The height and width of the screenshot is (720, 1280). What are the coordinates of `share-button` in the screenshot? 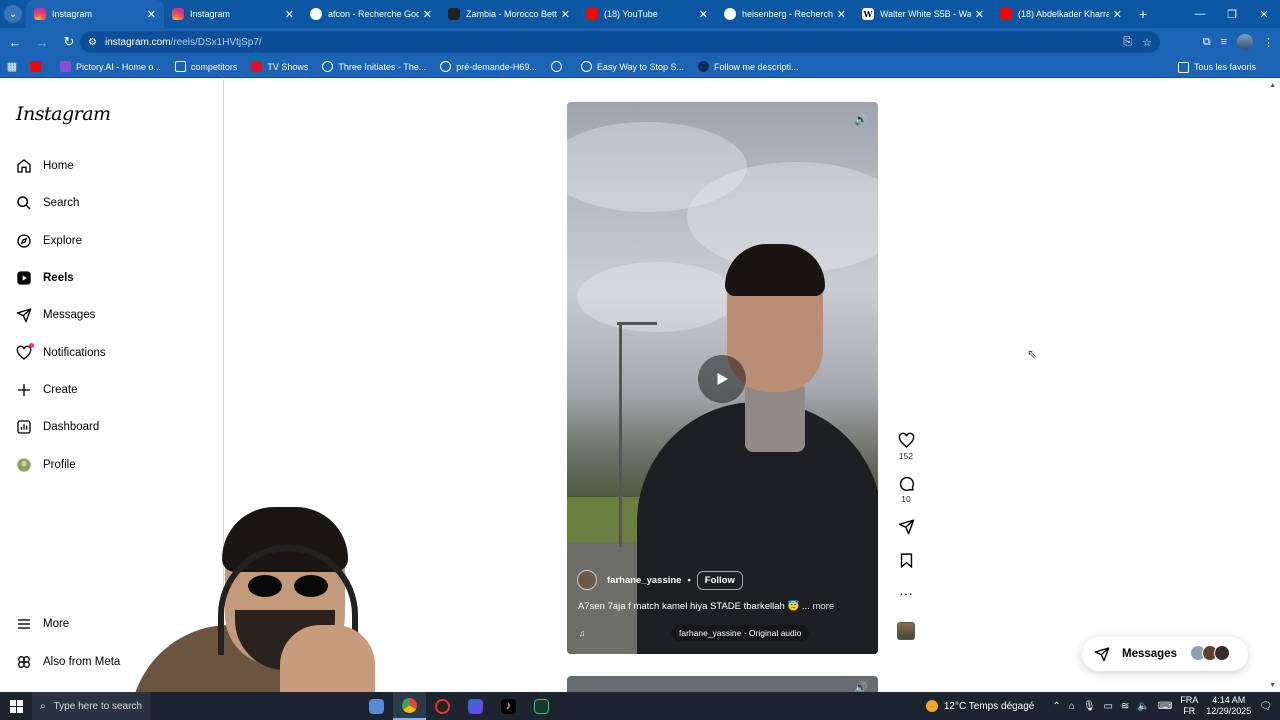 It's located at (906, 526).